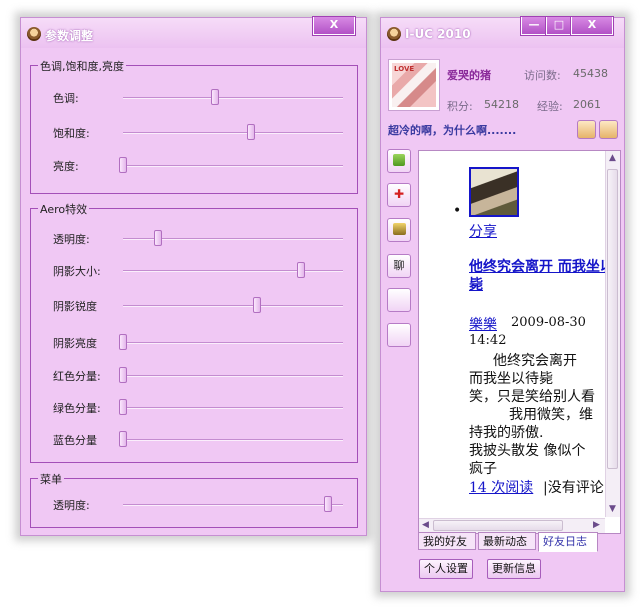  I want to click on post-line: 疯子, so click(483, 469).